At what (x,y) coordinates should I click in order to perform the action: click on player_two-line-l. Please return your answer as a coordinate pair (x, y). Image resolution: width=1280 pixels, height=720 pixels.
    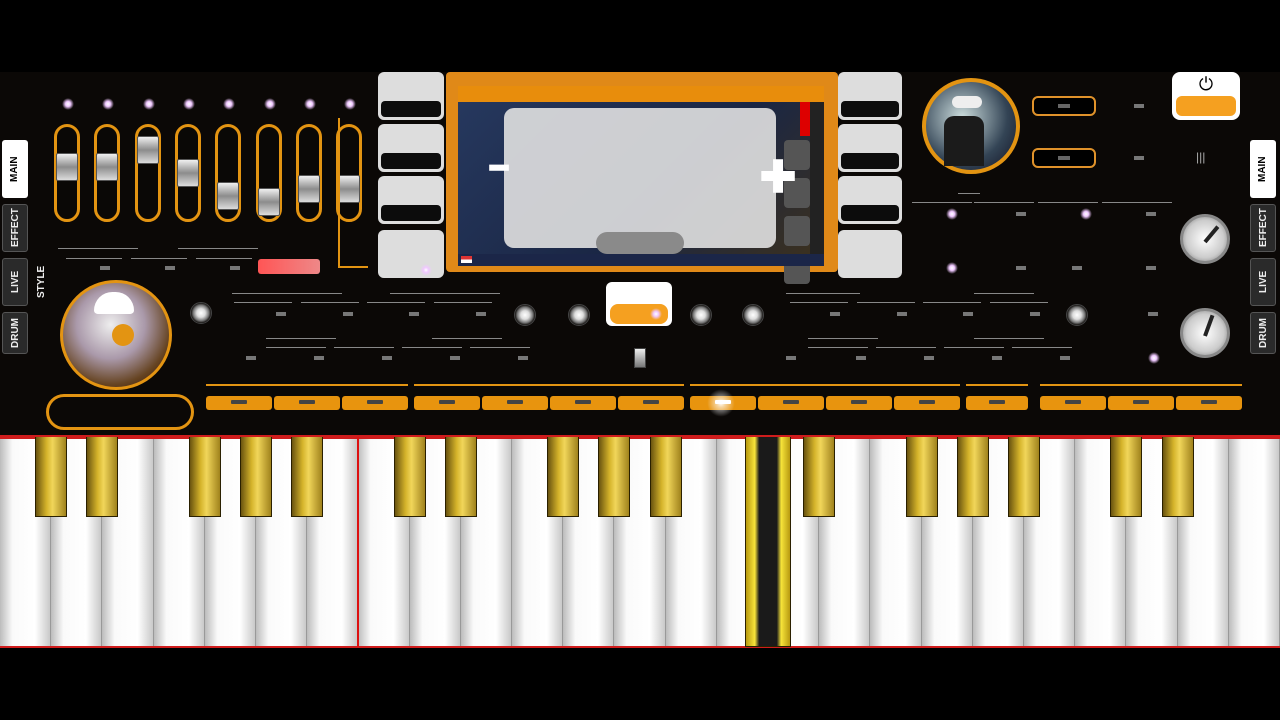
    Looking at the image, I should click on (843, 338).